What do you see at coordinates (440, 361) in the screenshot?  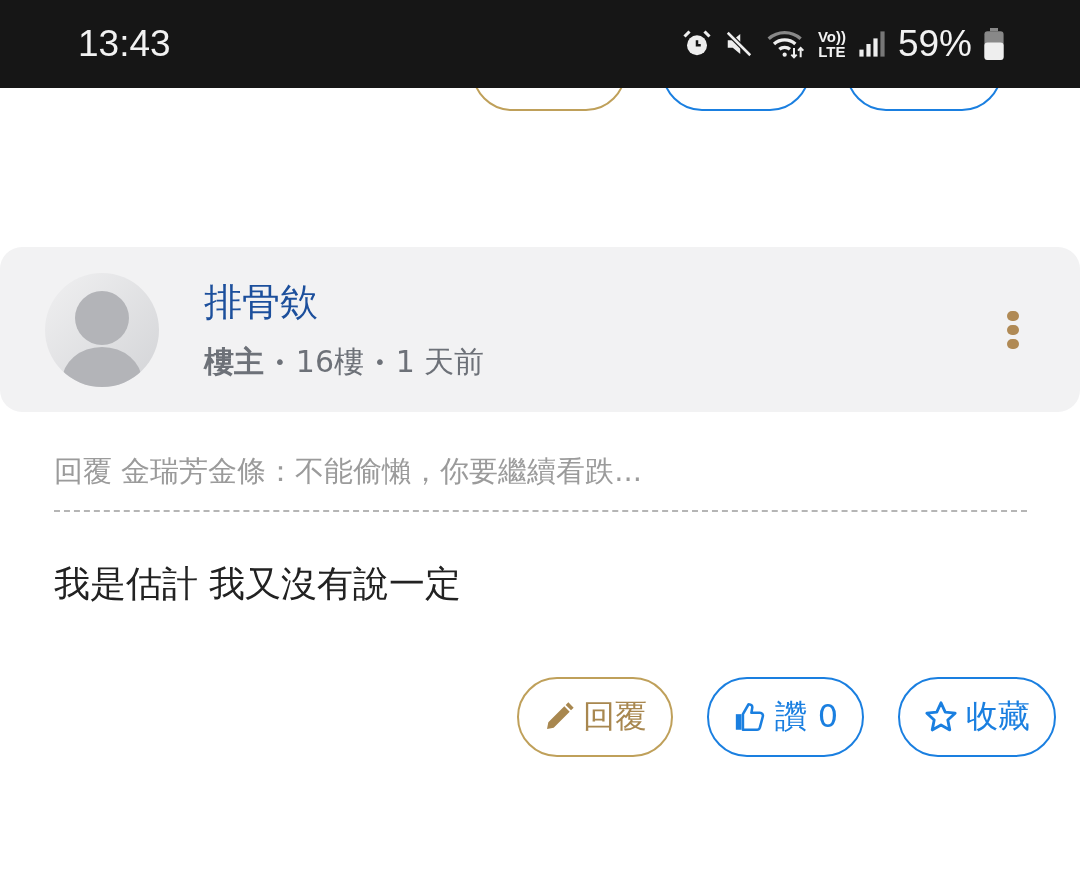 I see `post-time: 1 天前` at bounding box center [440, 361].